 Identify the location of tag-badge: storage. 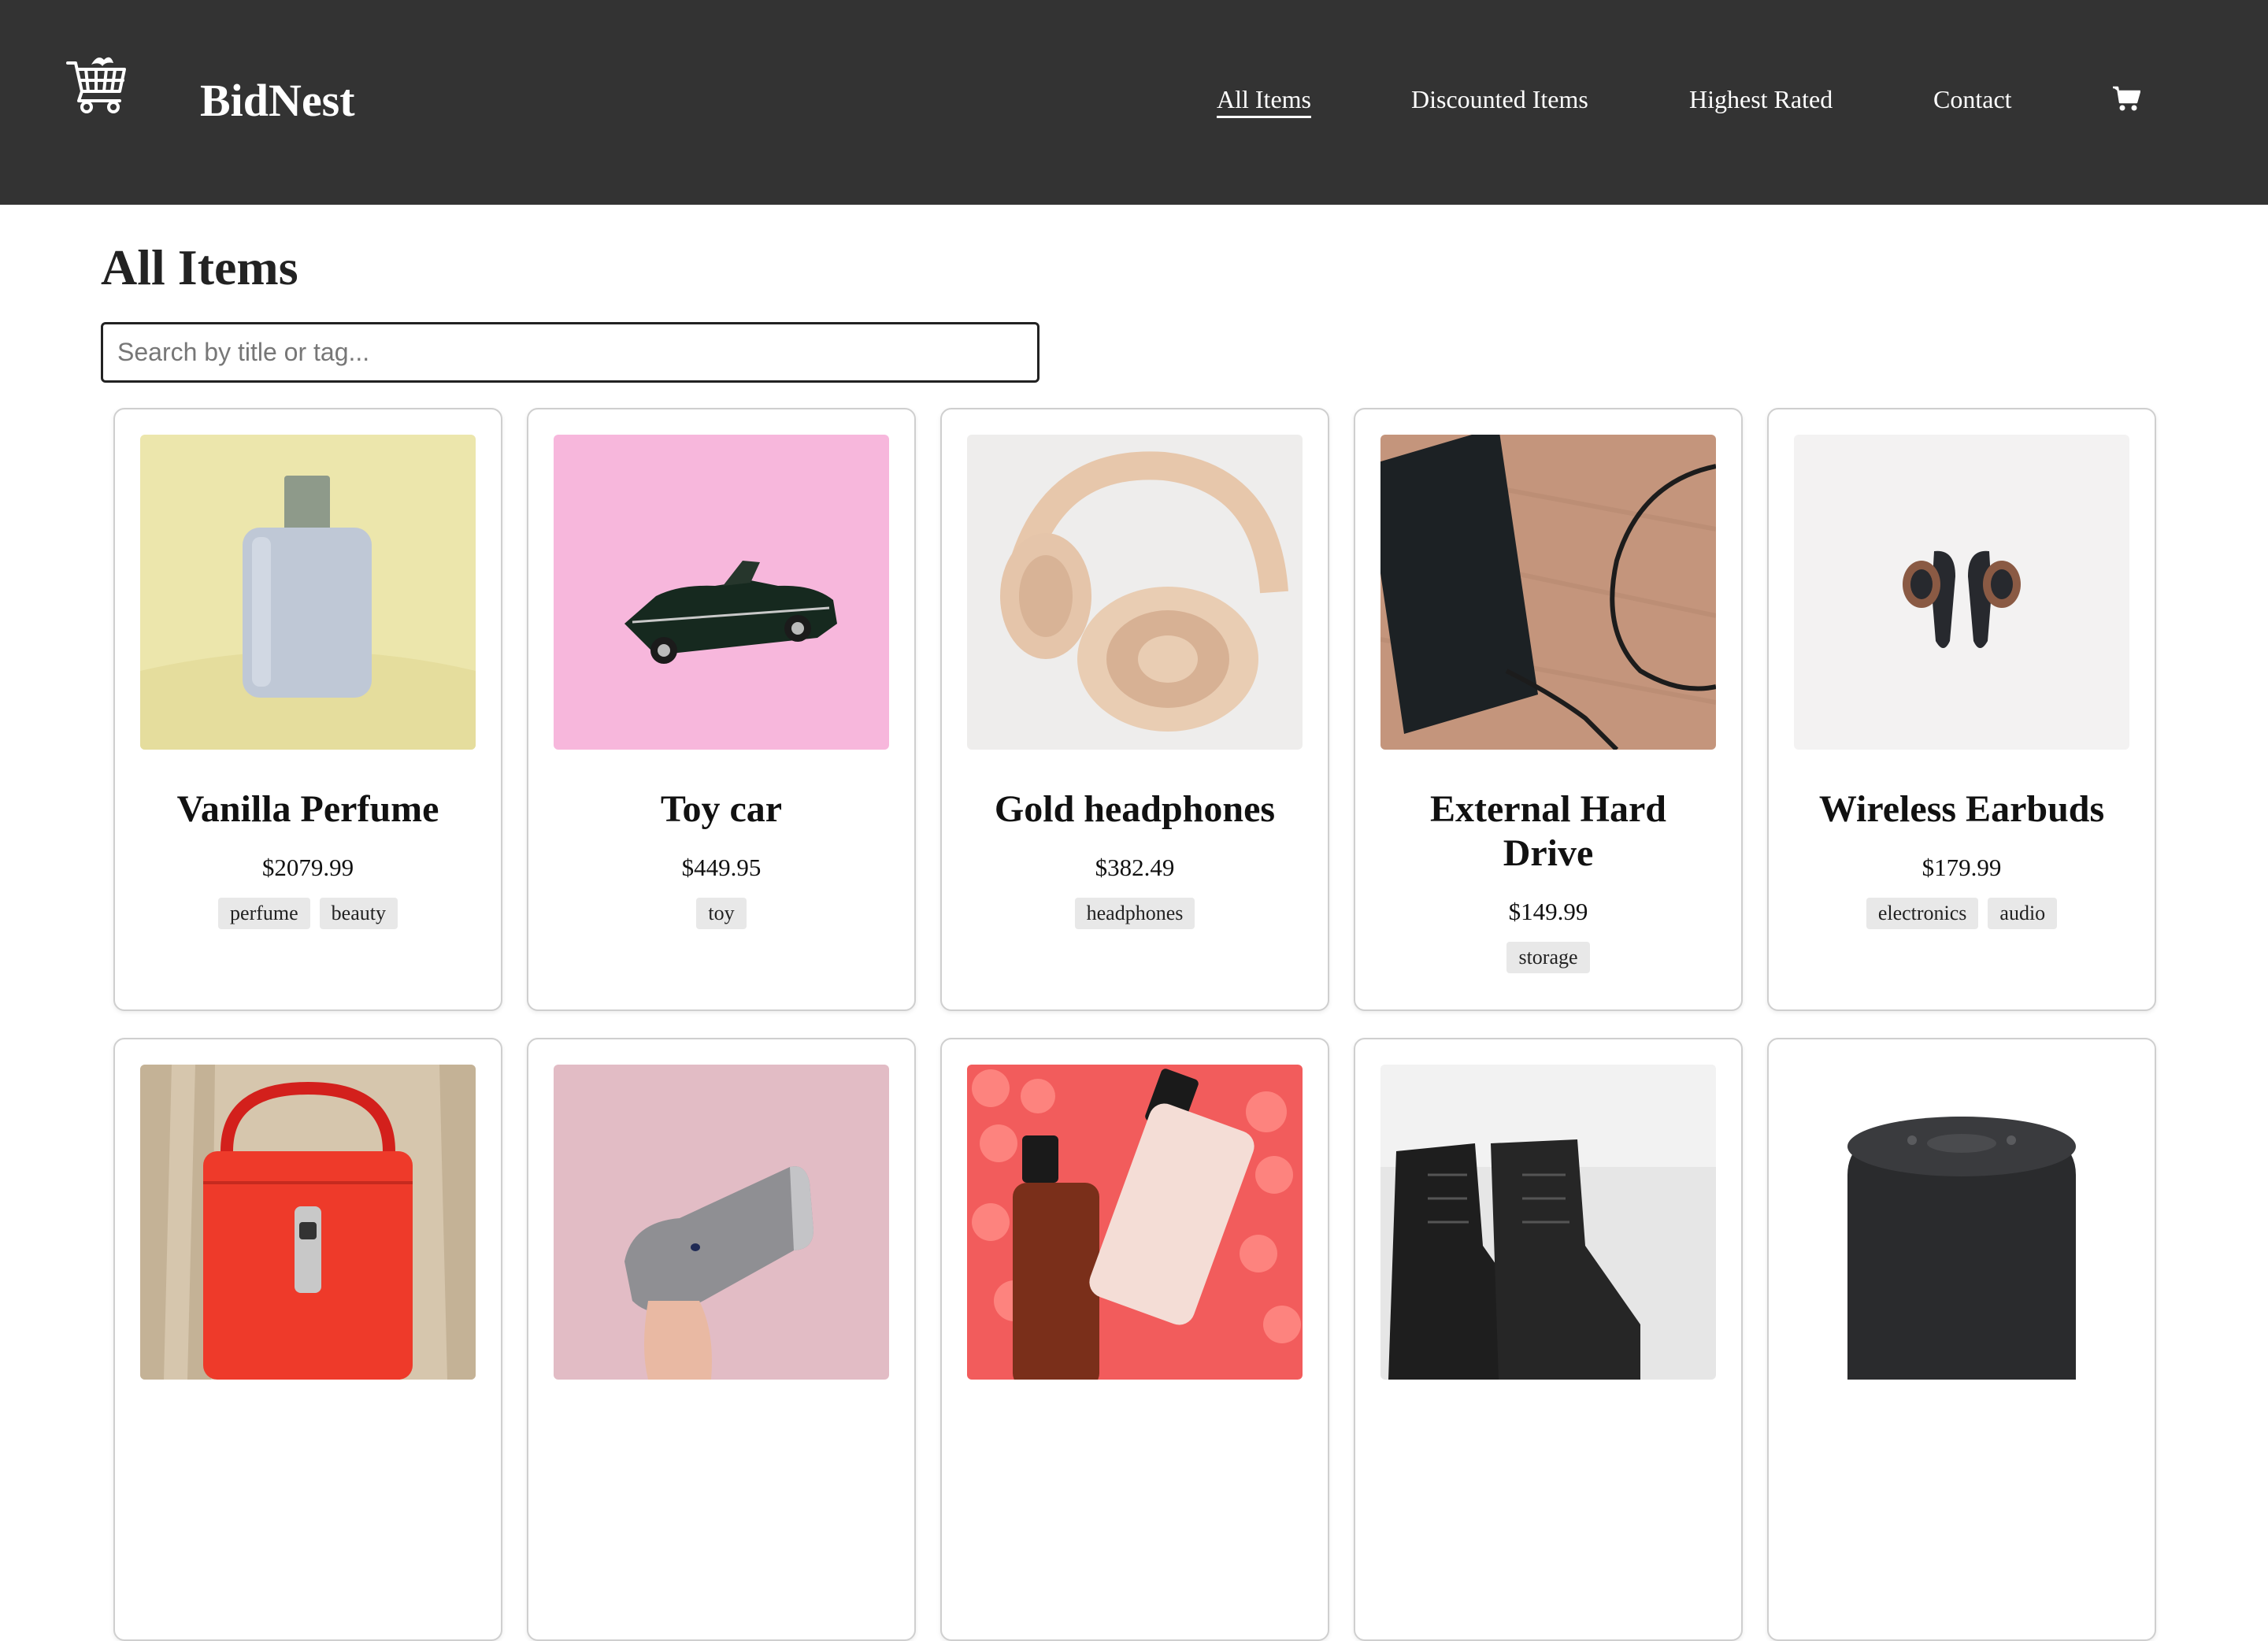
(1548, 957).